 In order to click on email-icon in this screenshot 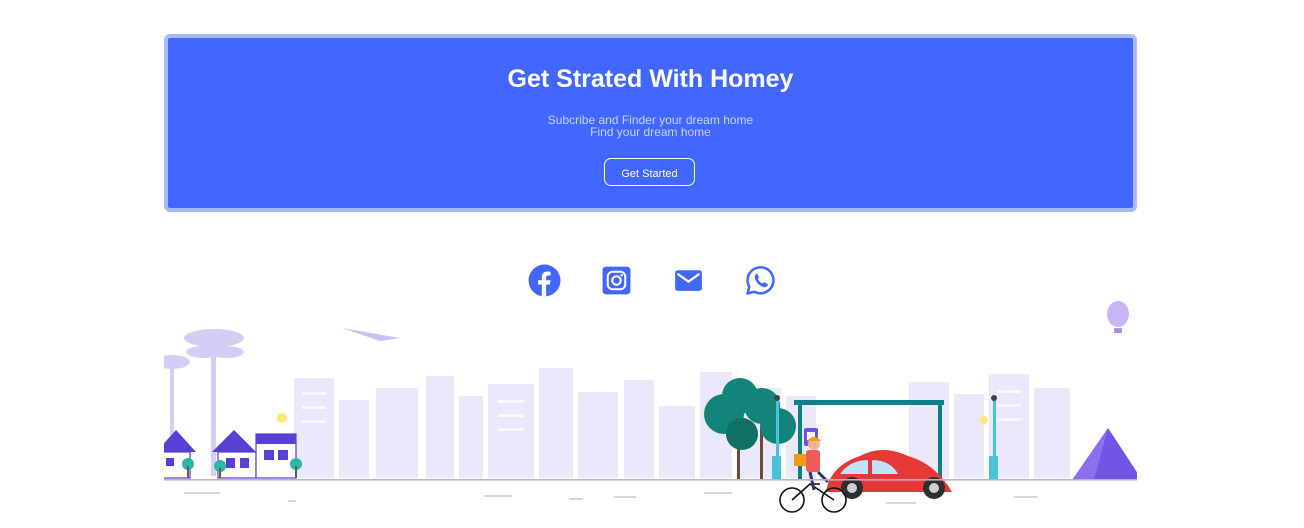, I will do `click(688, 280)`.